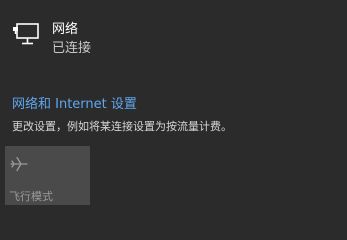 The image size is (347, 240). I want to click on network-name: 网络, so click(65, 29).